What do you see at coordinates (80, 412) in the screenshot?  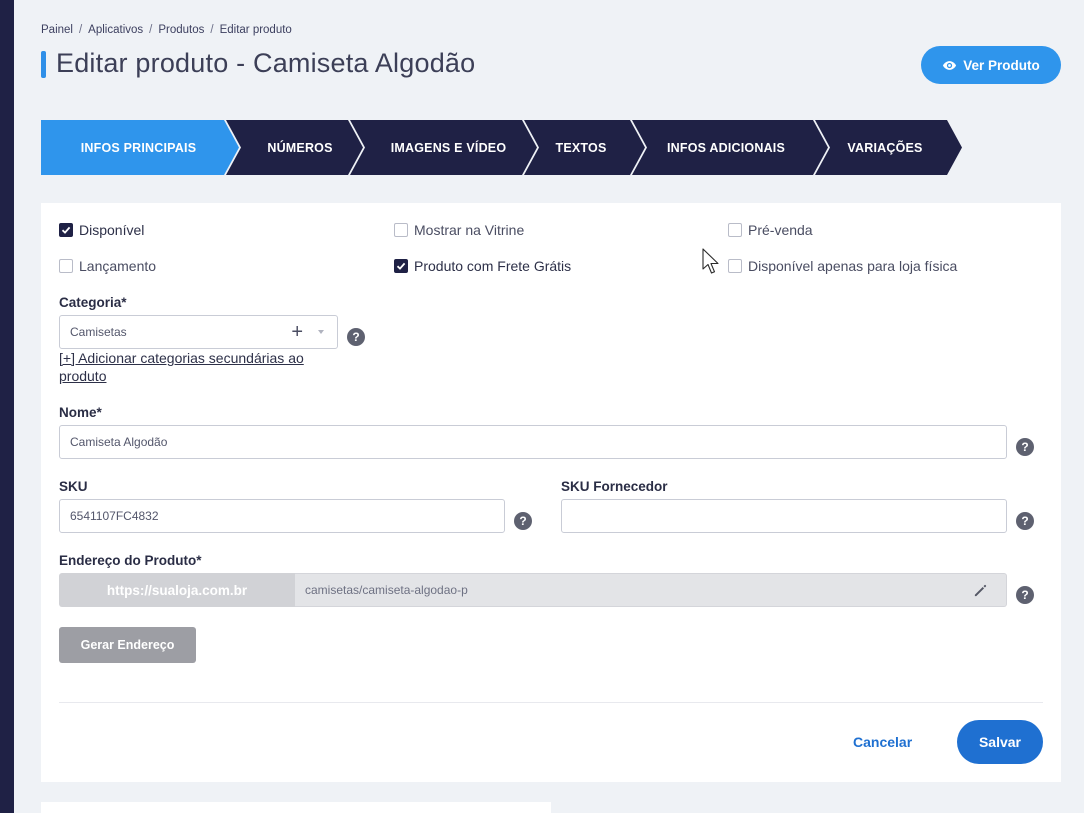 I see `nome-label: Nome*` at bounding box center [80, 412].